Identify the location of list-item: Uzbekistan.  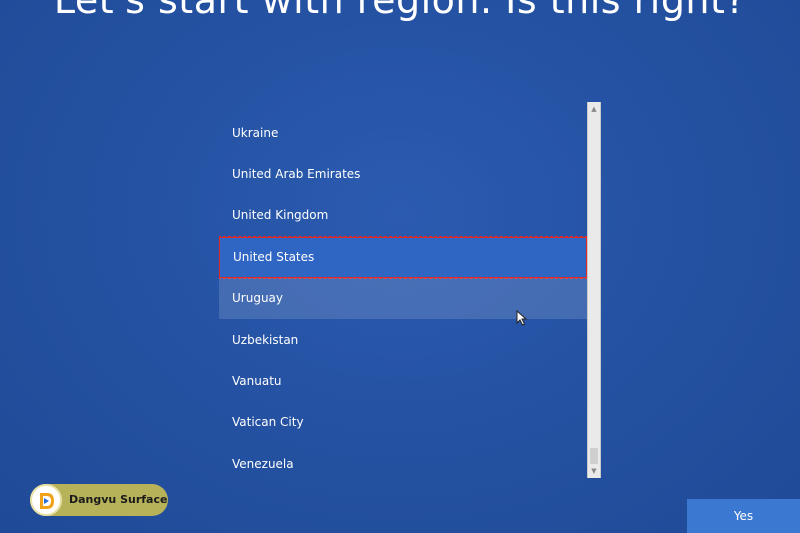
(403, 340).